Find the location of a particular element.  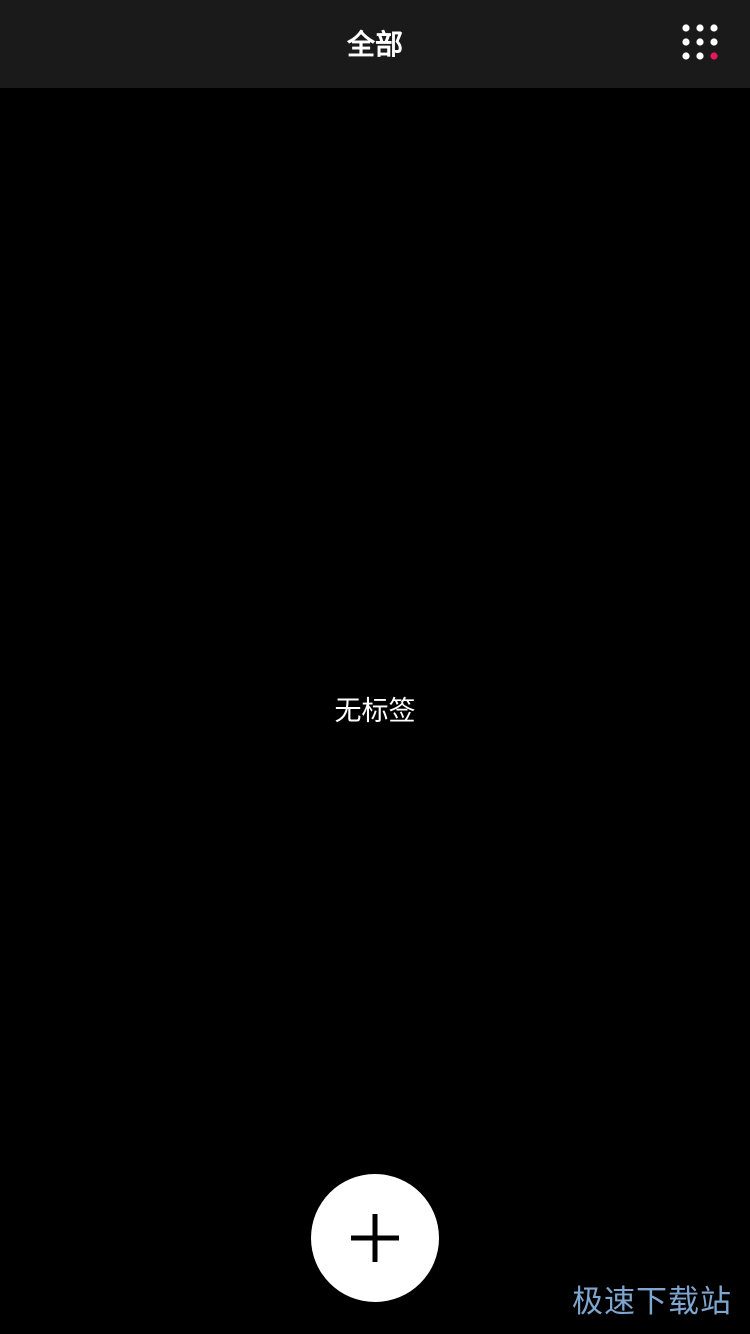

page-title: 全部 is located at coordinates (374, 44).